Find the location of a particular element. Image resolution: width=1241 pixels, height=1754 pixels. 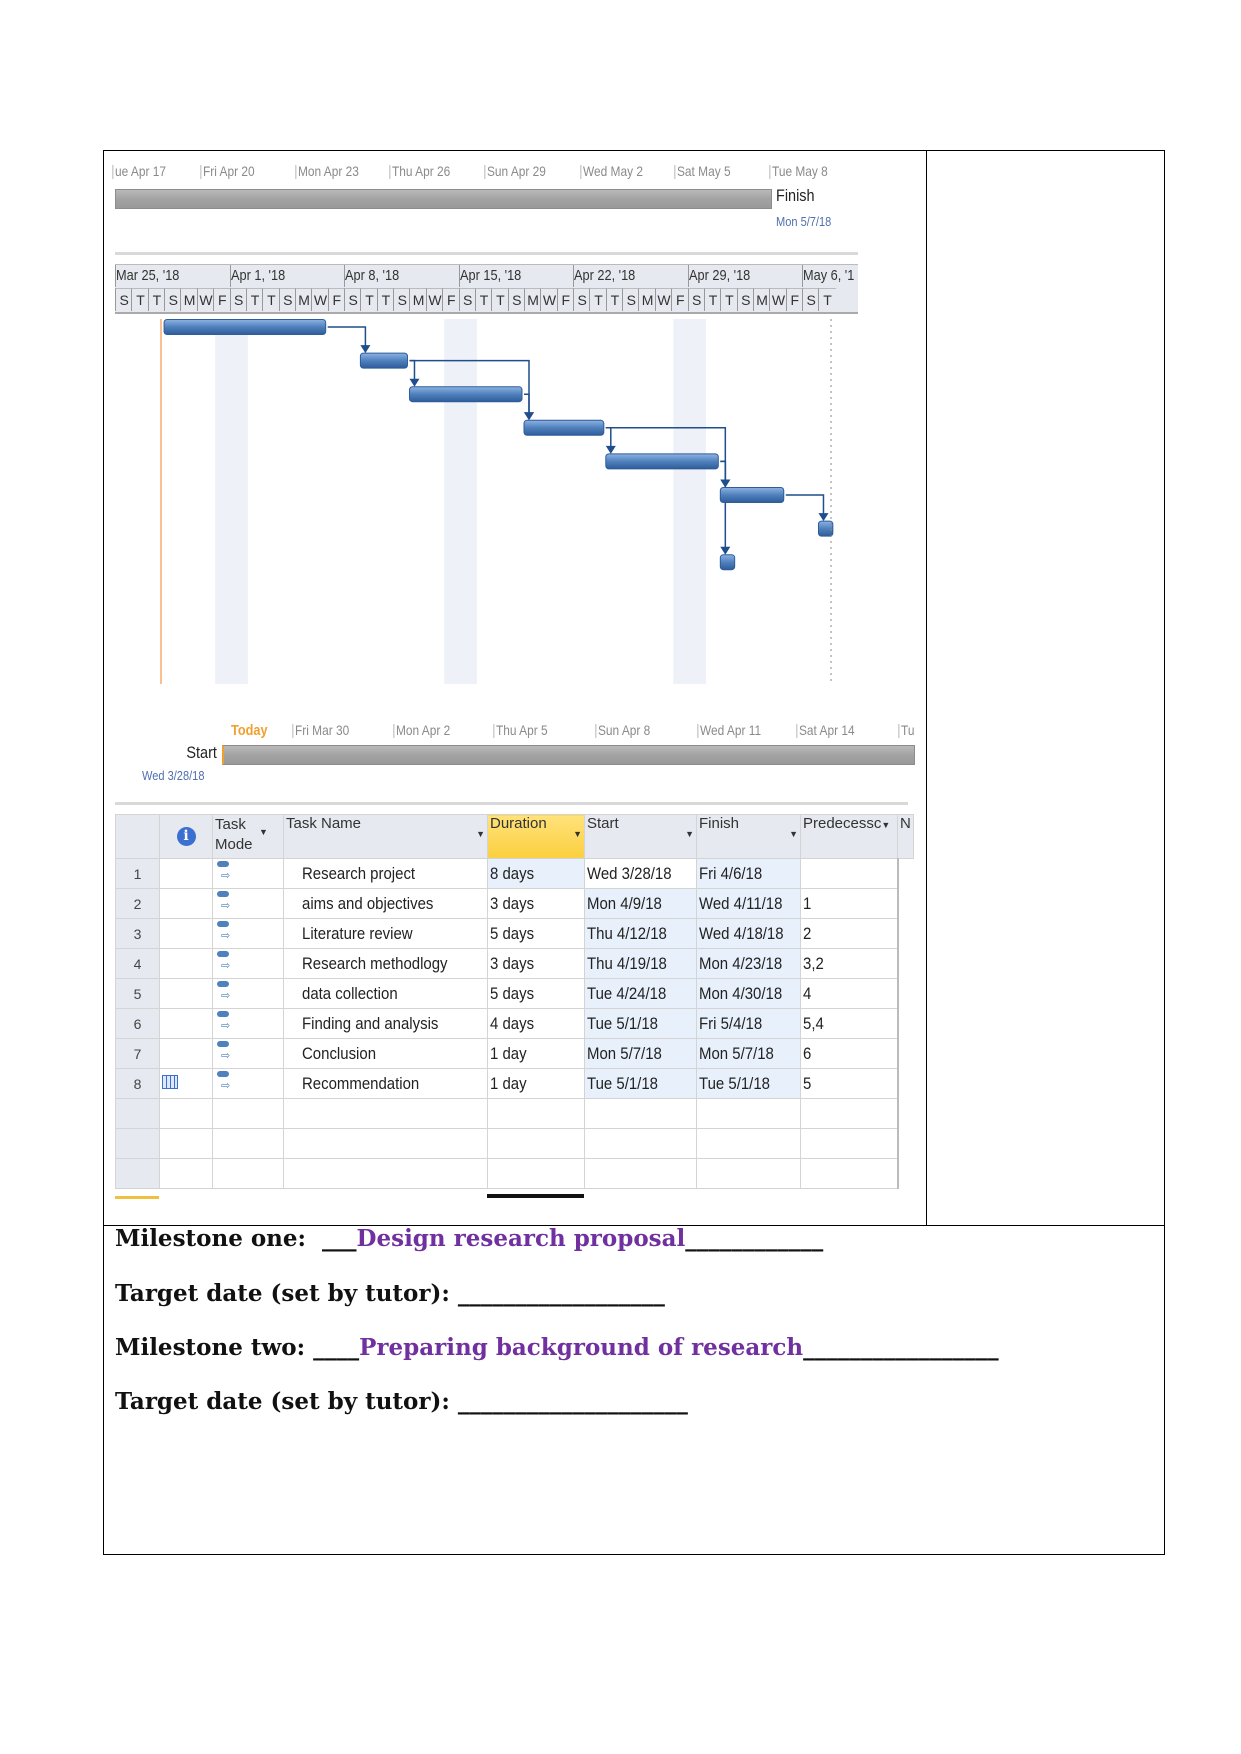

task-name-cell: Research project is located at coordinates (385, 873).